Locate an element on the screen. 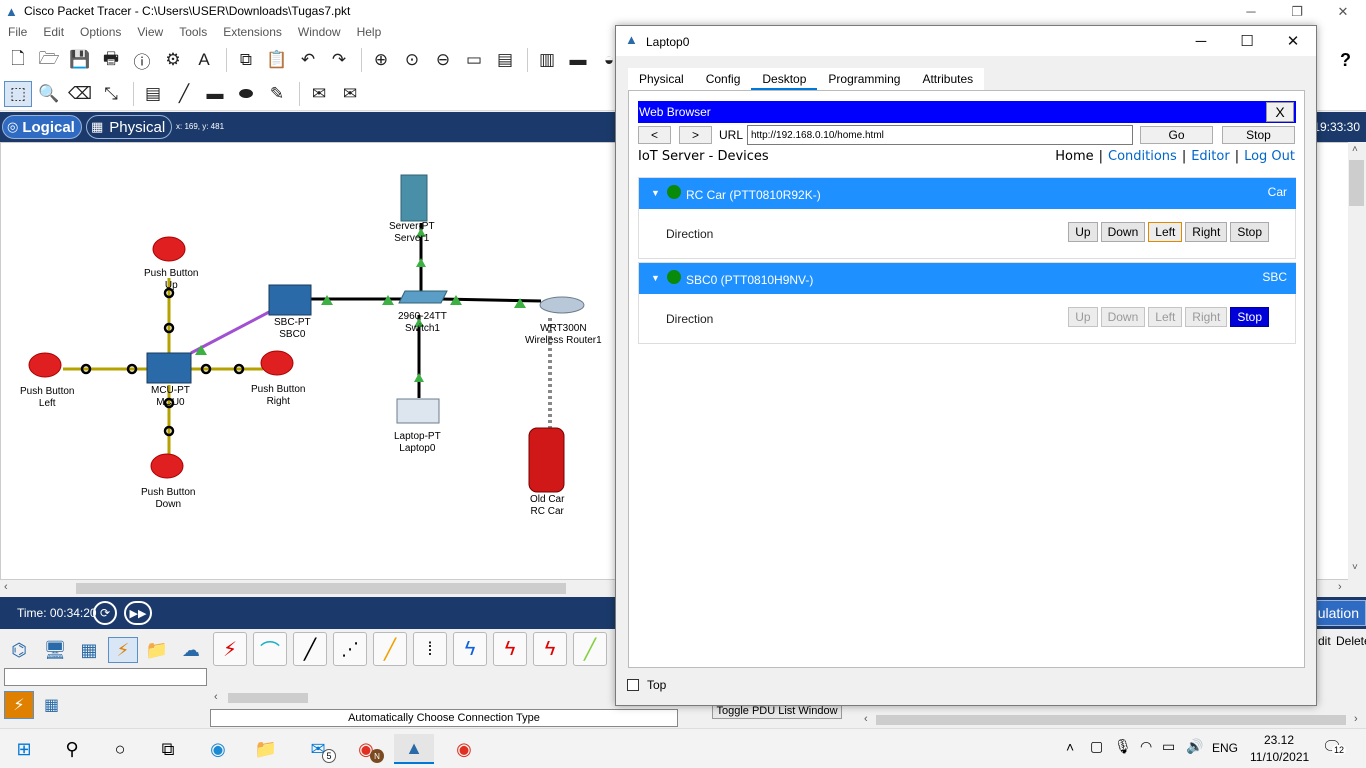  menu-view: View is located at coordinates (150, 33).